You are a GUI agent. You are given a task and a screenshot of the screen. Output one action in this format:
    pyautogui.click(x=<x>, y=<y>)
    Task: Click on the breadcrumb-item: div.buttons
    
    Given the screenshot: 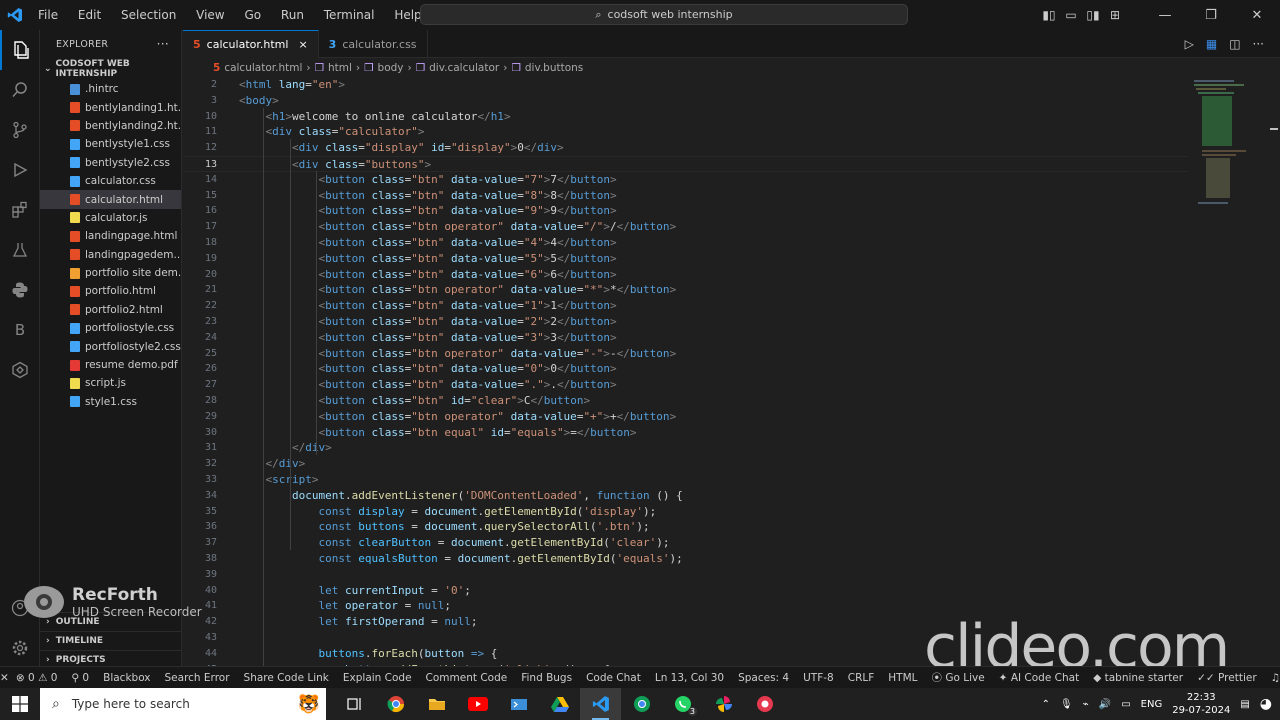 What is the action you would take?
    pyautogui.click(x=554, y=68)
    